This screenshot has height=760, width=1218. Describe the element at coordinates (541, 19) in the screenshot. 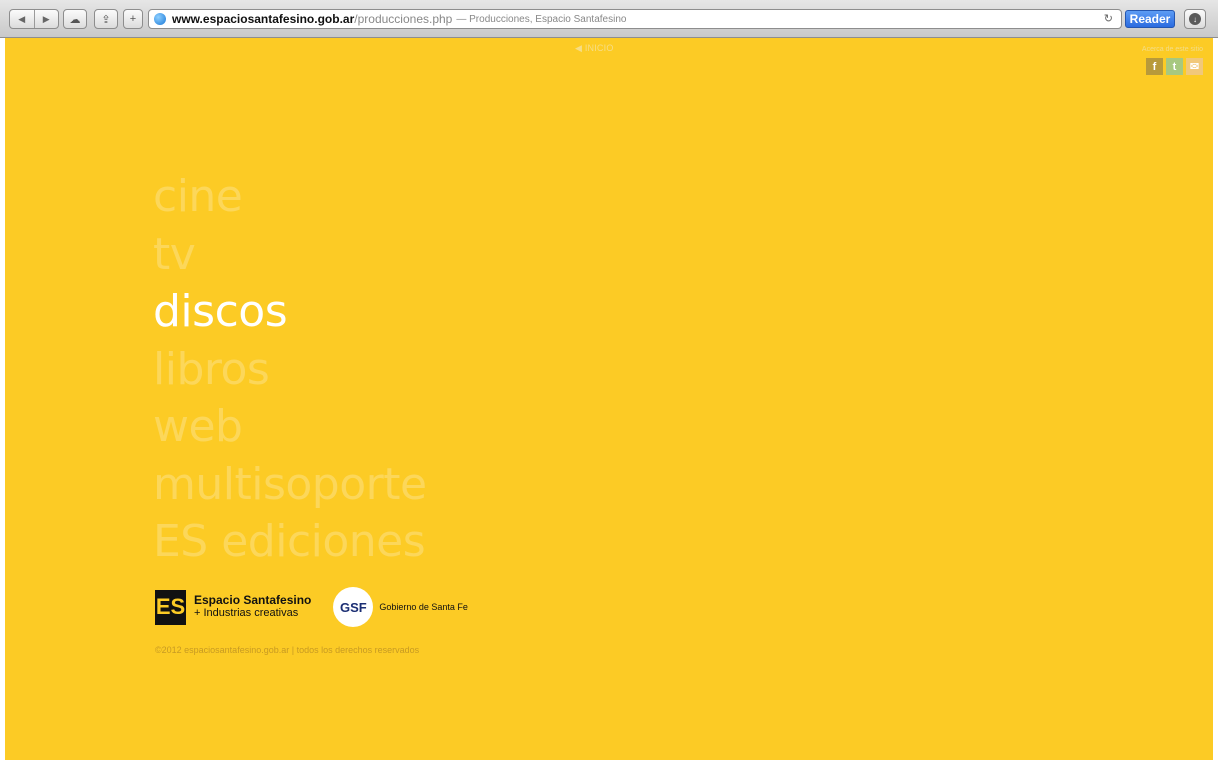

I see `page-title: — Producciones, Espacio Santafesino` at that location.